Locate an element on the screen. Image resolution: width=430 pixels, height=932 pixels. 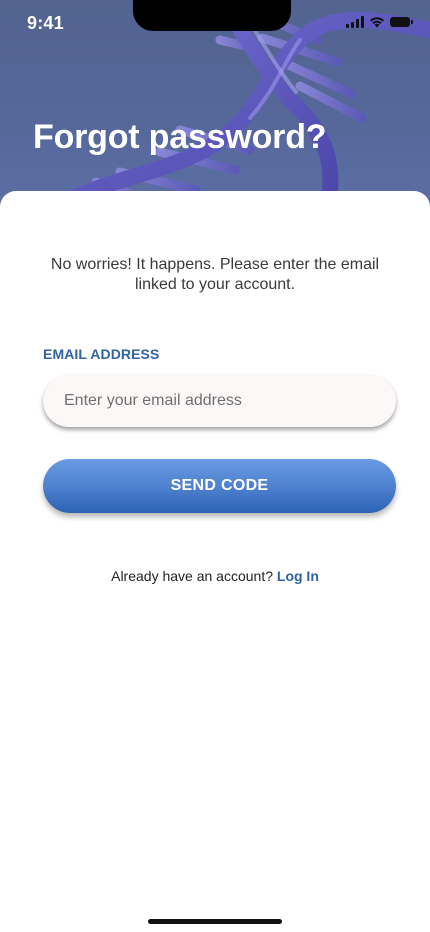
battery-icon is located at coordinates (401, 22).